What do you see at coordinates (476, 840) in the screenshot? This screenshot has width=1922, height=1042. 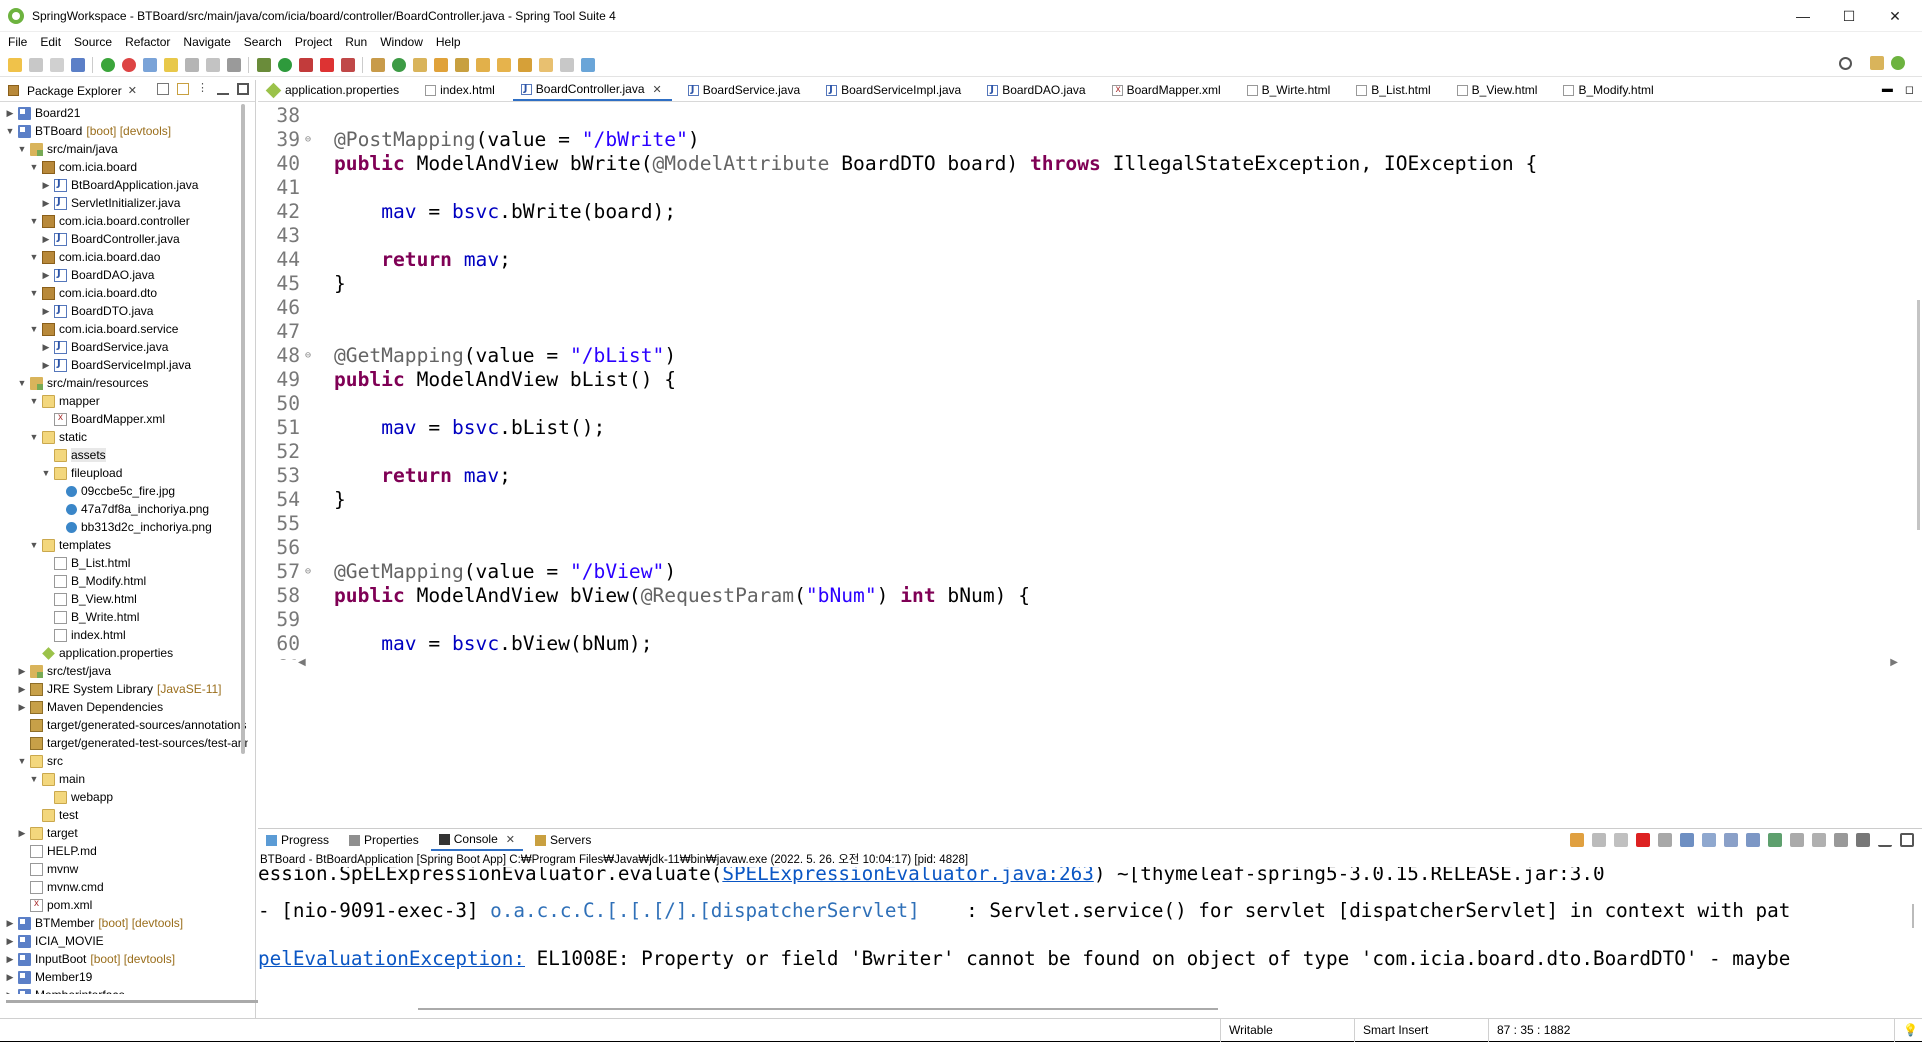 I see `console-tab: Console ✕` at bounding box center [476, 840].